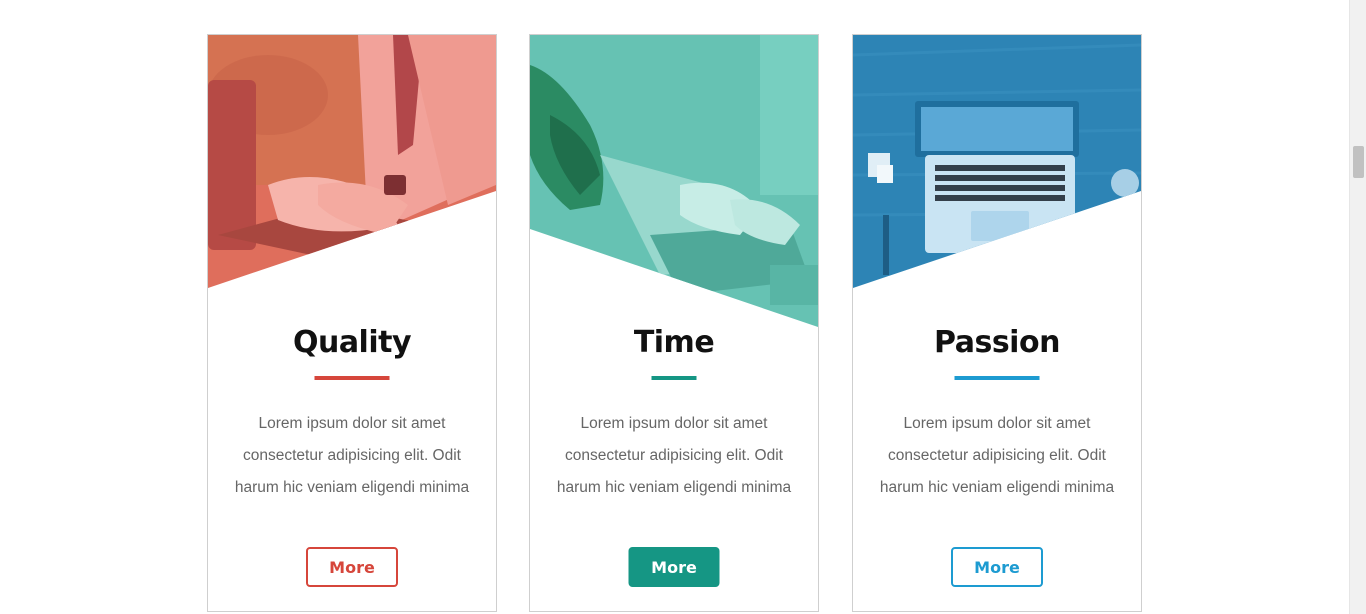  Describe the element at coordinates (674, 342) in the screenshot. I see `card-title: Time` at that location.